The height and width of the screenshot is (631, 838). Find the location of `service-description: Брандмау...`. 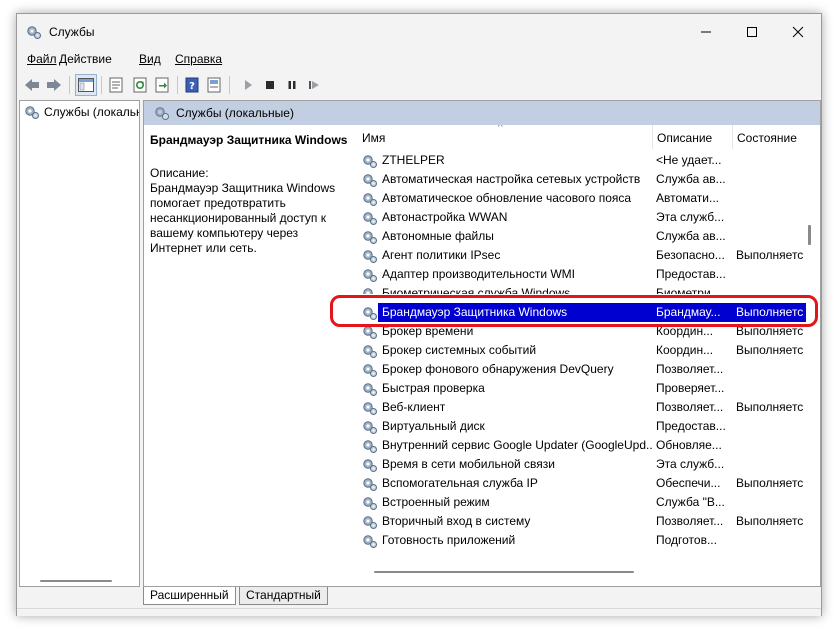

service-description: Брандмау... is located at coordinates (688, 312).